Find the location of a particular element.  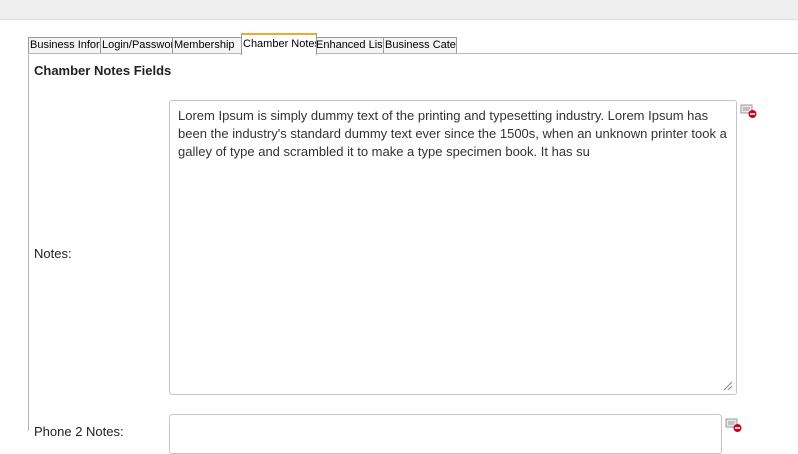

tab-business-categories: Business Categories is located at coordinates (420, 45).